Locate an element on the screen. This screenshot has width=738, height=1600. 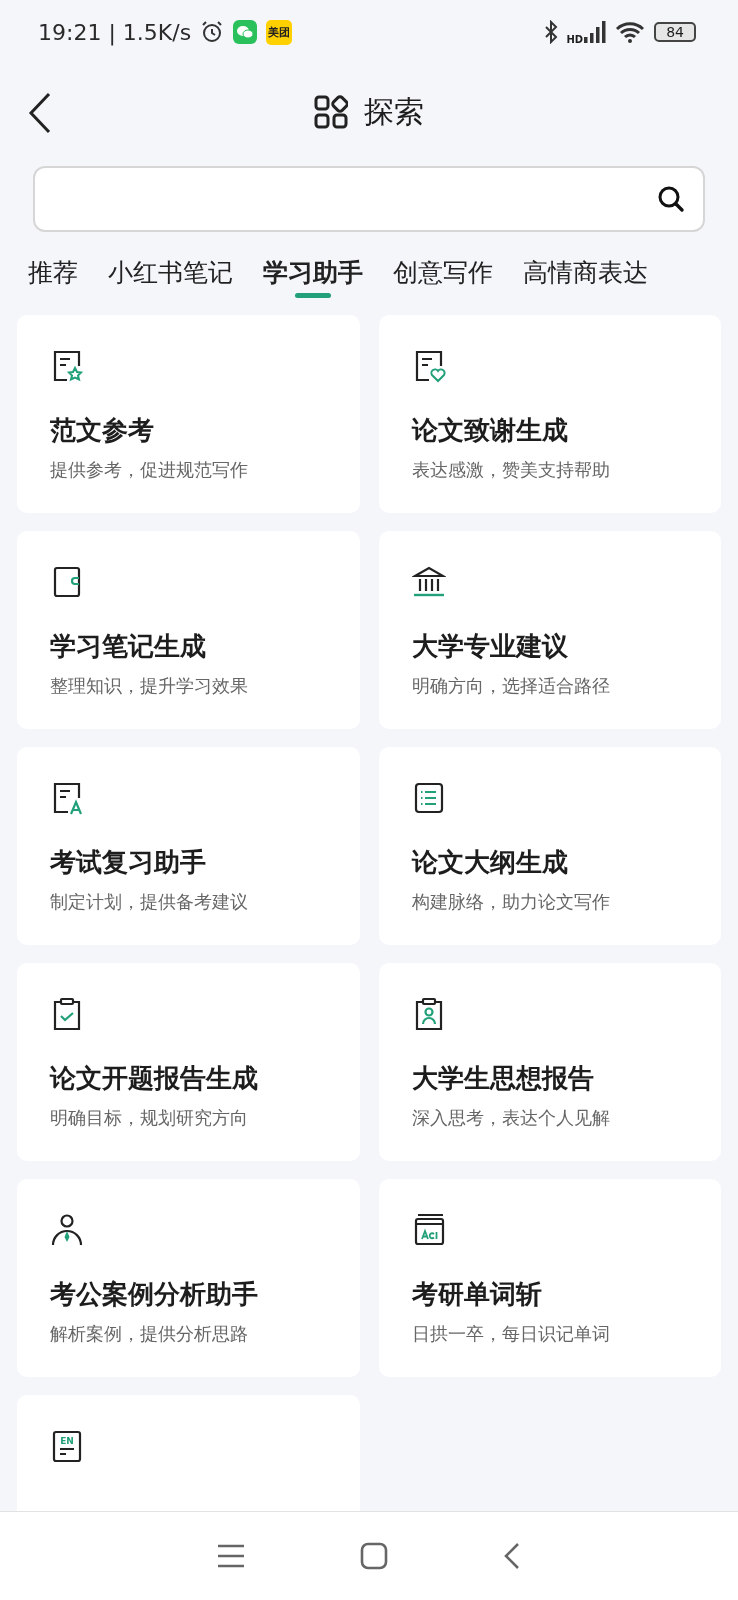
tool-card: 论文致谢生成 表达感激，赞美支持帮助 is located at coordinates (549, 414).